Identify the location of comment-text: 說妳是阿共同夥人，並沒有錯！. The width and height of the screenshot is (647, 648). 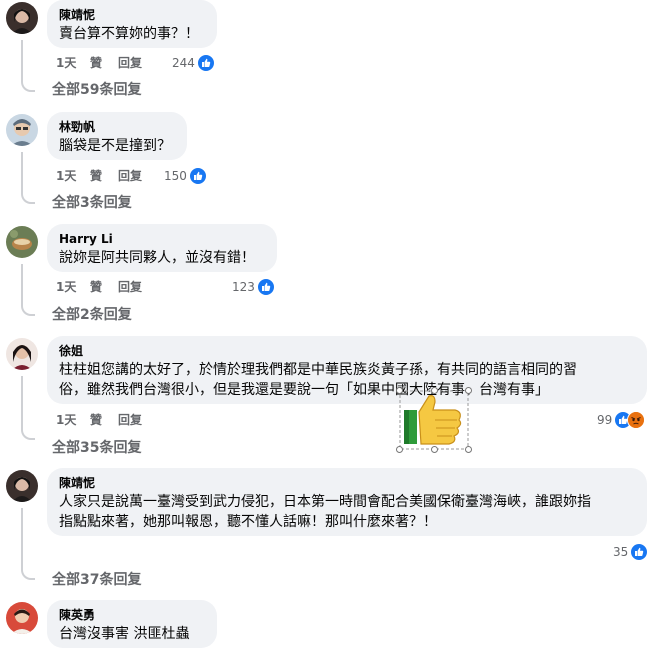
(157, 258).